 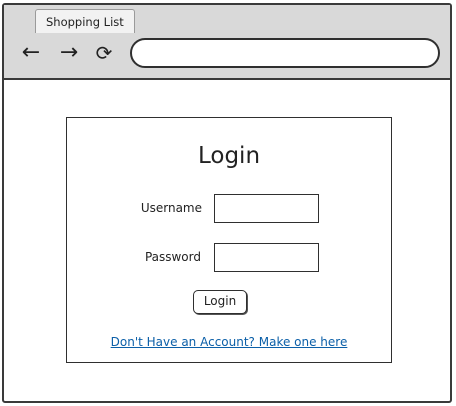 What do you see at coordinates (69, 53) in the screenshot?
I see `forward-arrow-icon: →` at bounding box center [69, 53].